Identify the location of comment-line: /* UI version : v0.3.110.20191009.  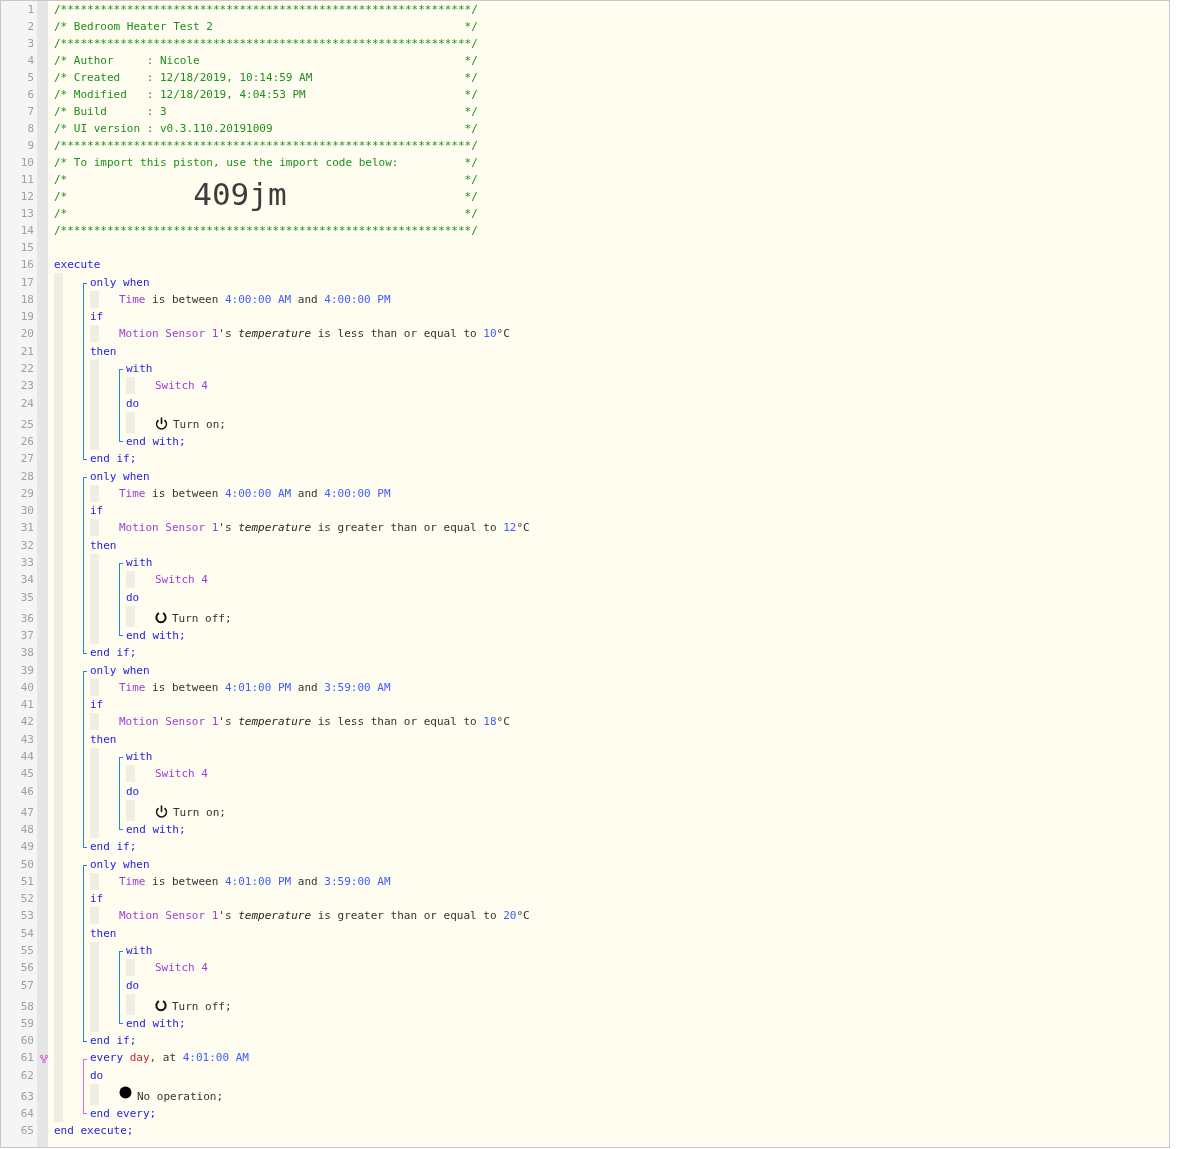
(164, 128).